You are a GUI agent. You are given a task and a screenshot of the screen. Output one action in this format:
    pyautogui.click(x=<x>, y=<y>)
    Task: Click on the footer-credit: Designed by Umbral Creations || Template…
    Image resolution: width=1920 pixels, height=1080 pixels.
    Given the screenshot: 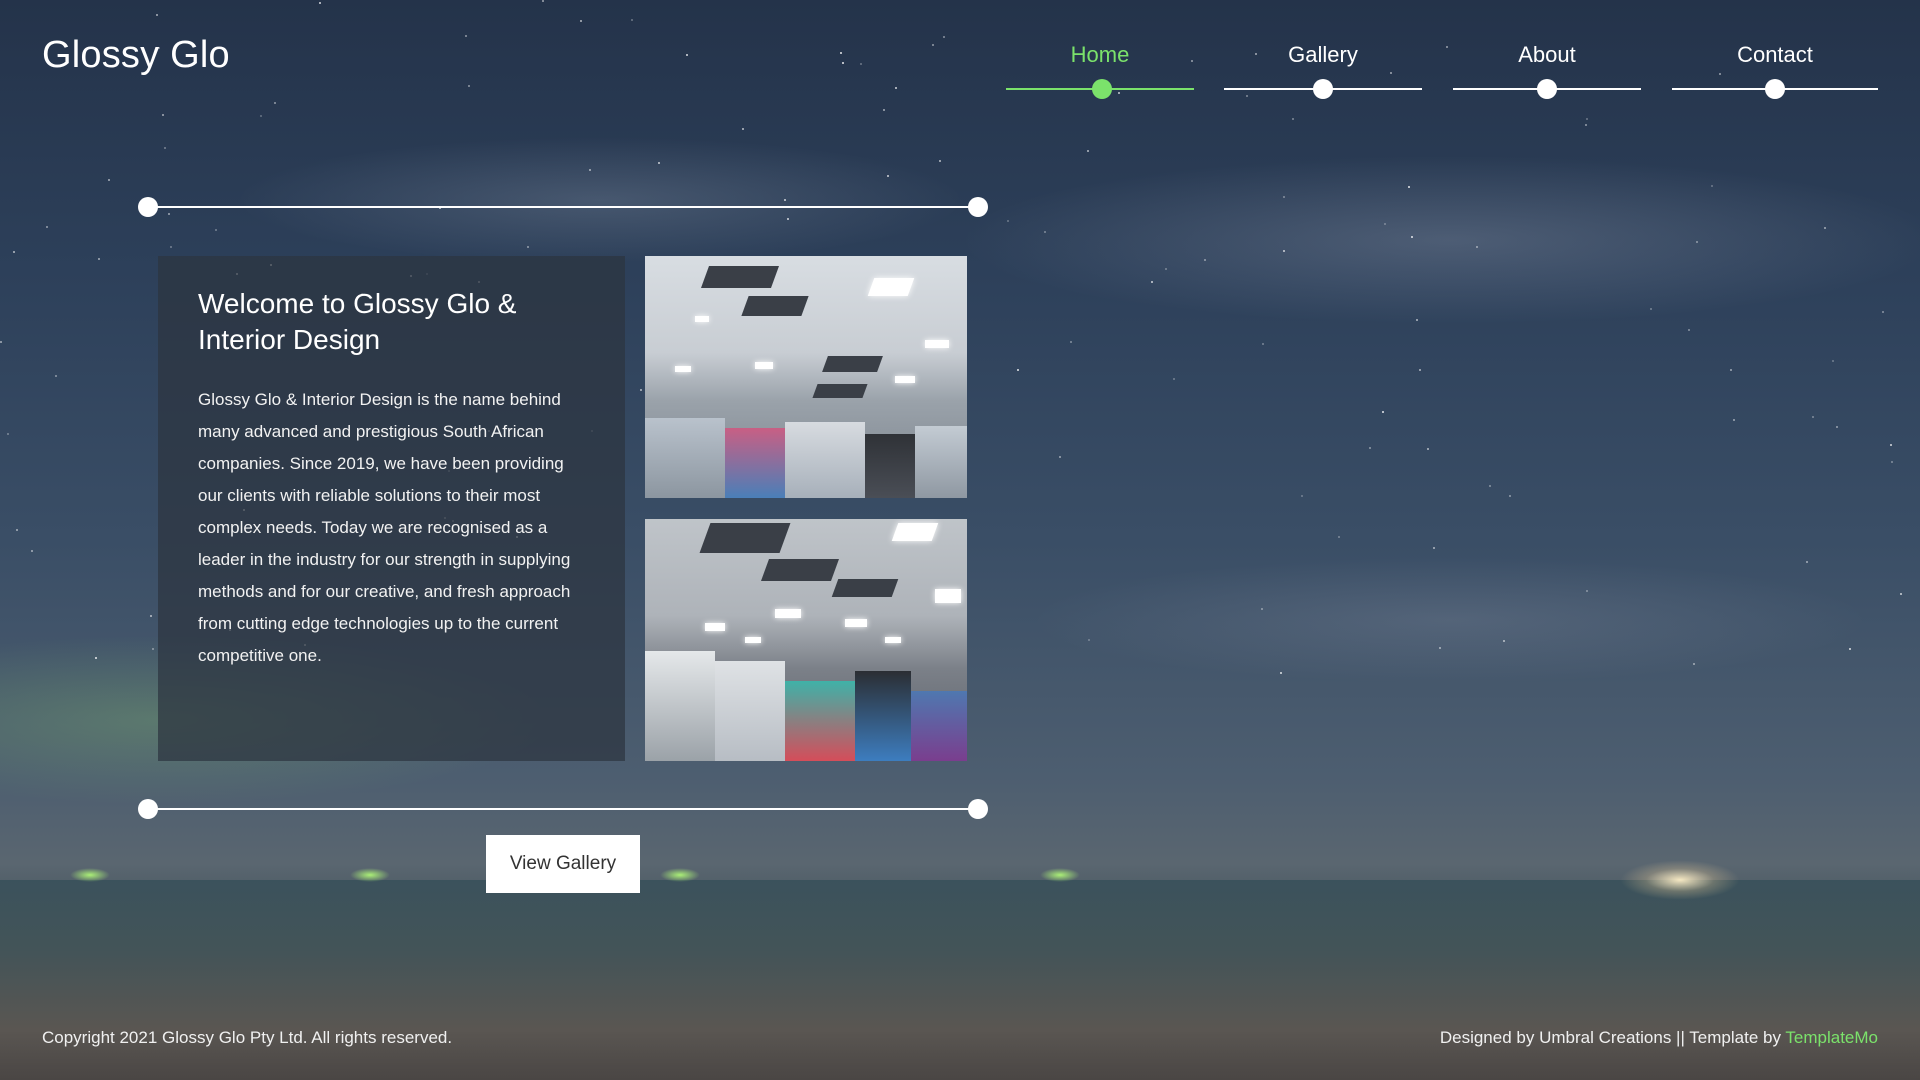 What is the action you would take?
    pyautogui.click(x=1659, y=1038)
    